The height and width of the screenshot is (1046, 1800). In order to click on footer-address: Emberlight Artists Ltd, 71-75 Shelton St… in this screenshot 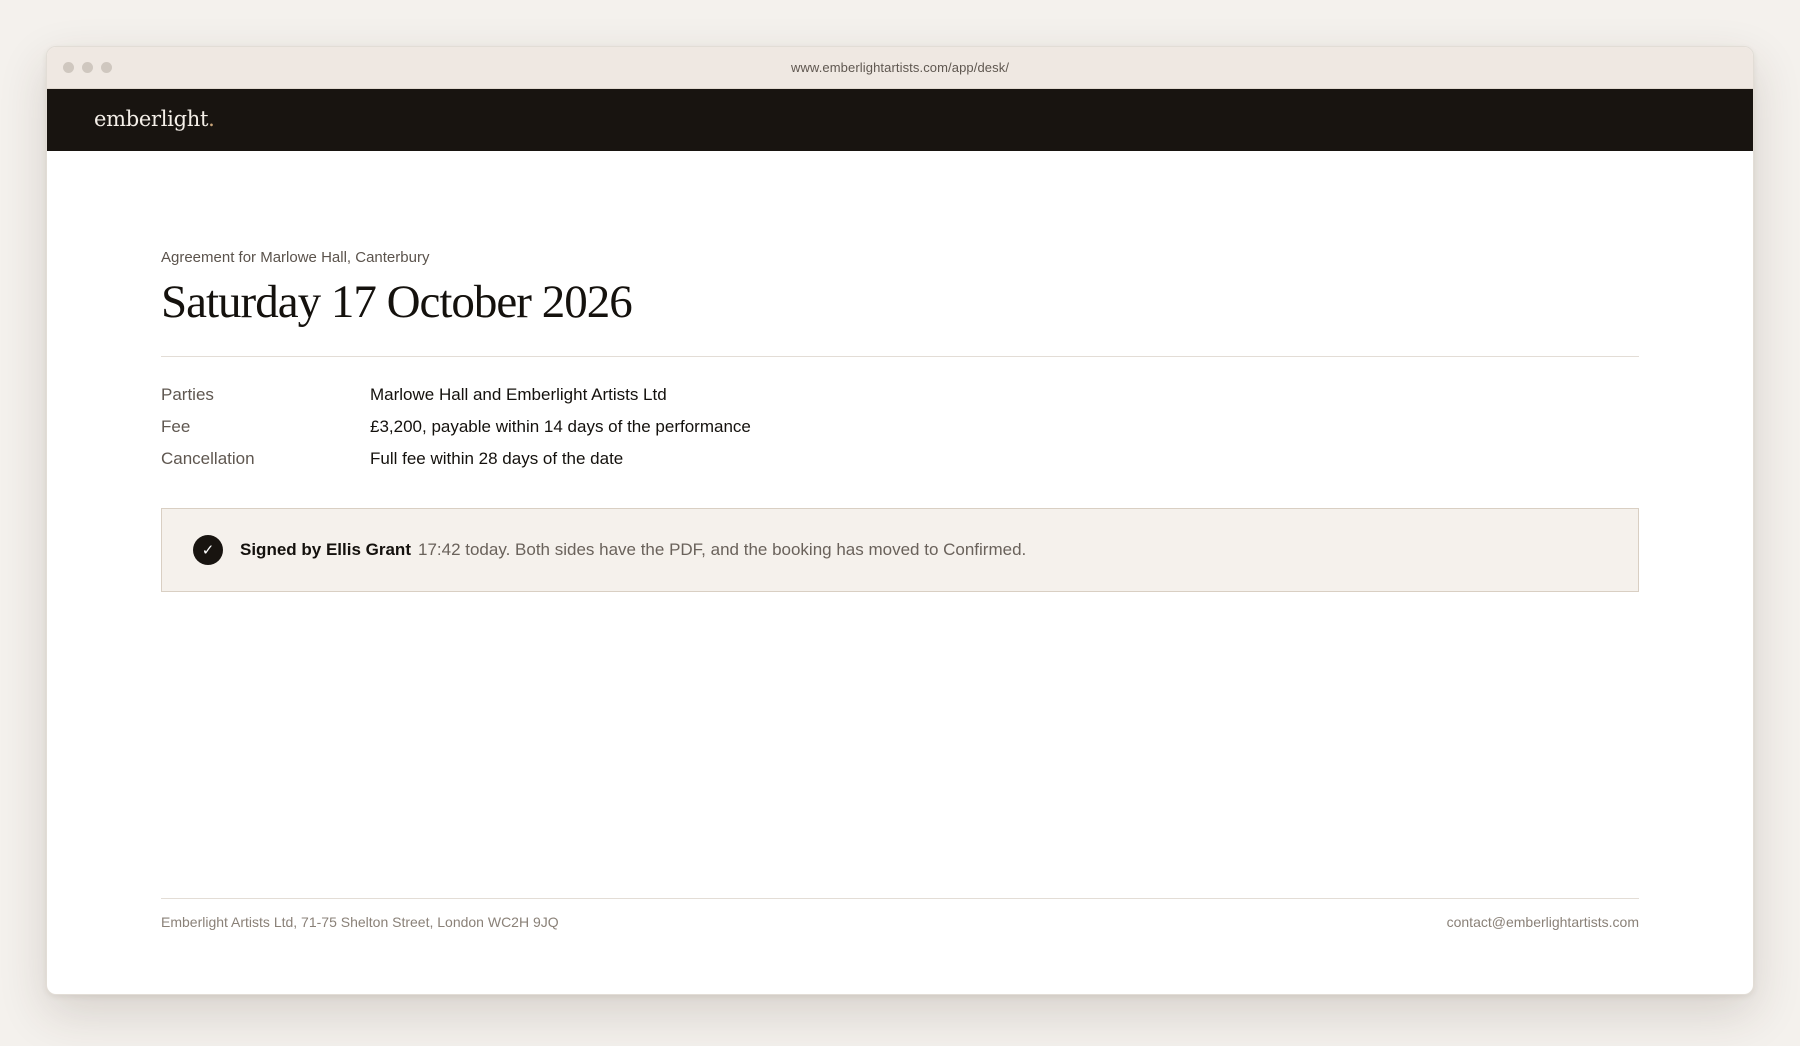, I will do `click(360, 922)`.